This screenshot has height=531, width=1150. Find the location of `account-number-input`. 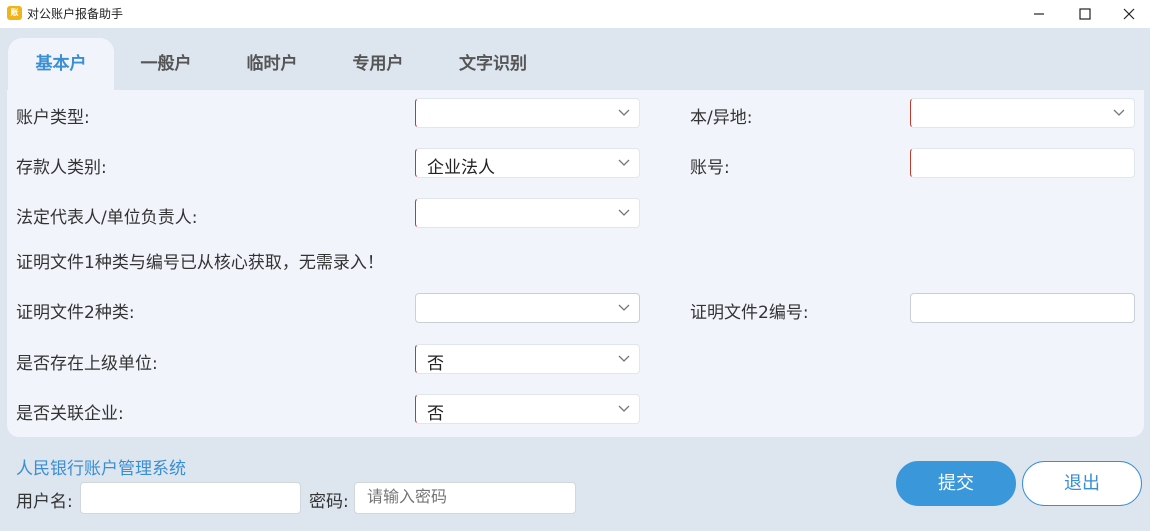

account-number-input is located at coordinates (1022, 163).